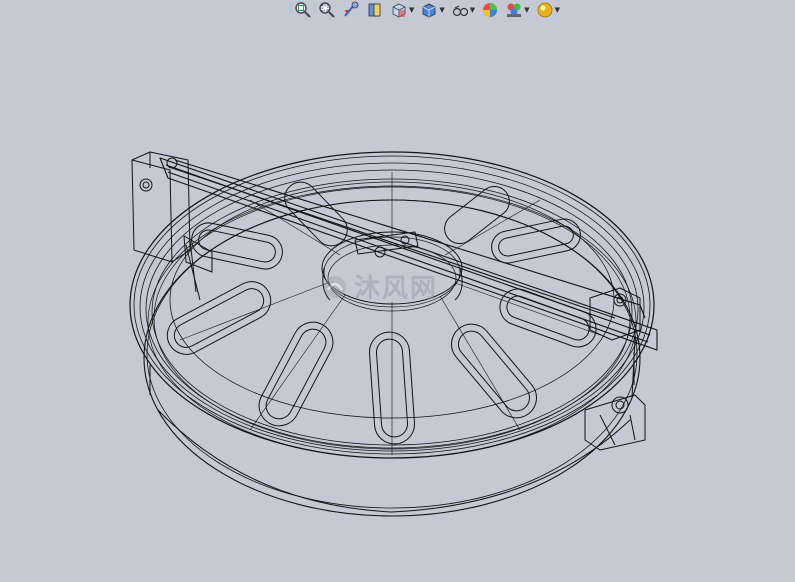 The image size is (795, 582). I want to click on watermark: 沐风网, so click(380, 286).